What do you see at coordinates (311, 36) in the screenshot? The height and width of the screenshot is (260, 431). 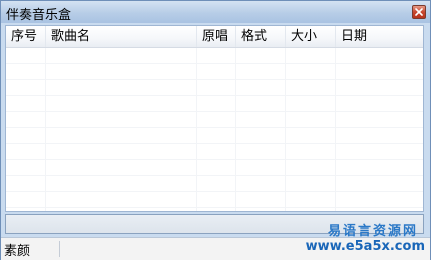 I see `column-header-size: 大小` at bounding box center [311, 36].